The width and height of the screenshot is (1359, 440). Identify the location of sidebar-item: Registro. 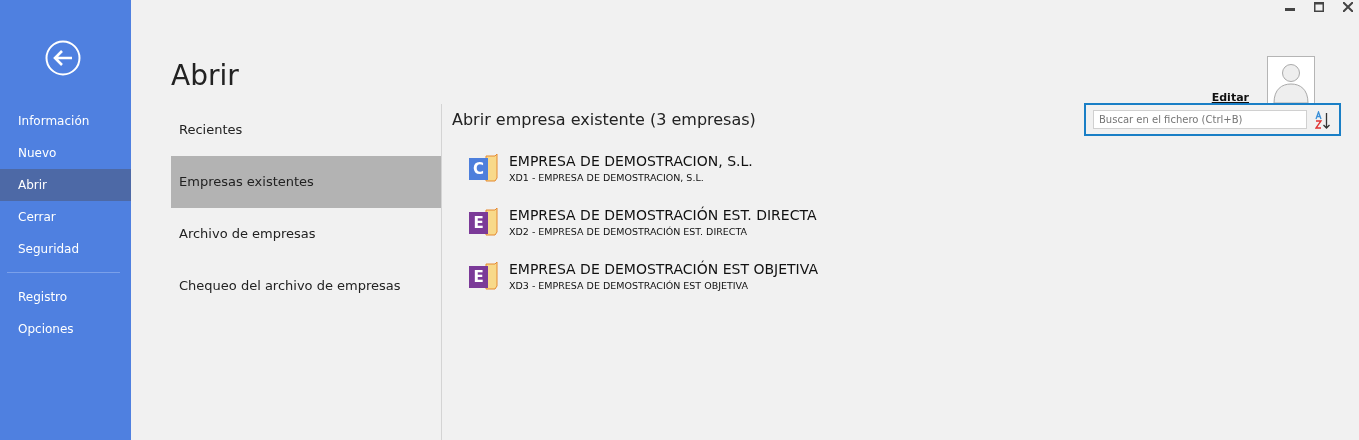
(65, 297).